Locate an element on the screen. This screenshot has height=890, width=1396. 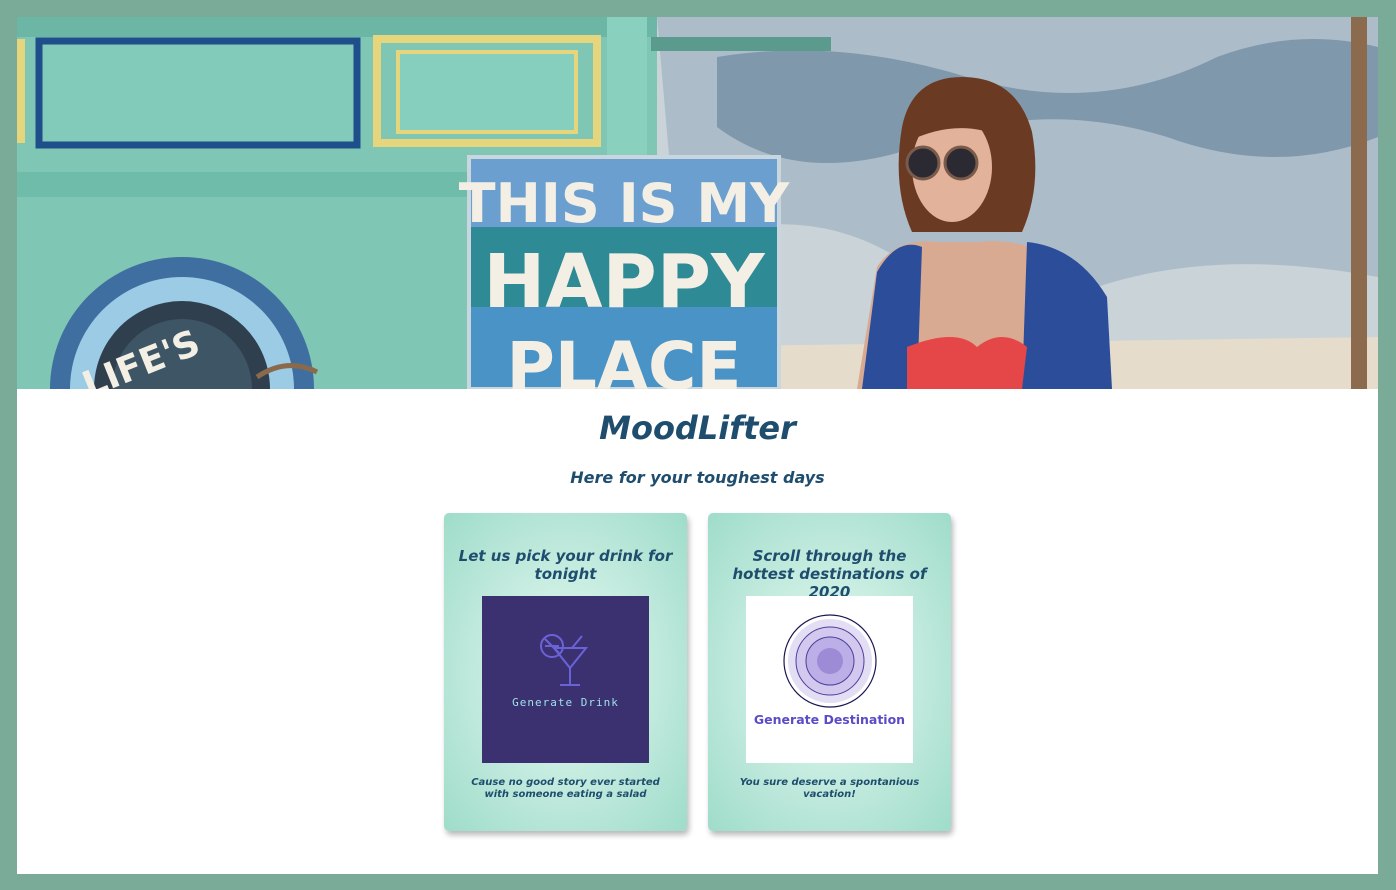
page-title: MoodLifter is located at coordinates (697, 428).